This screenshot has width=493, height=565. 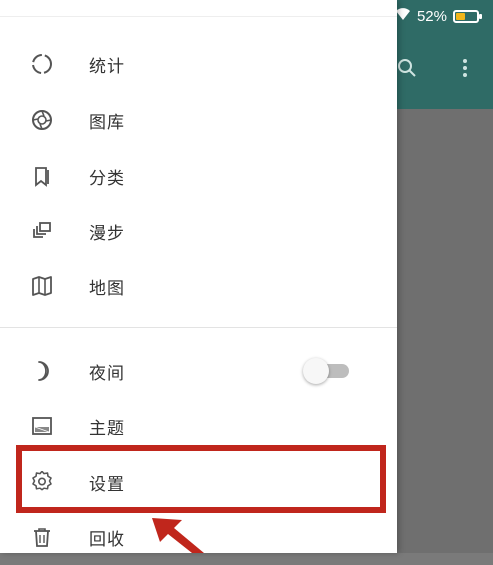 What do you see at coordinates (201, 479) in the screenshot?
I see `annotation-highlight-box` at bounding box center [201, 479].